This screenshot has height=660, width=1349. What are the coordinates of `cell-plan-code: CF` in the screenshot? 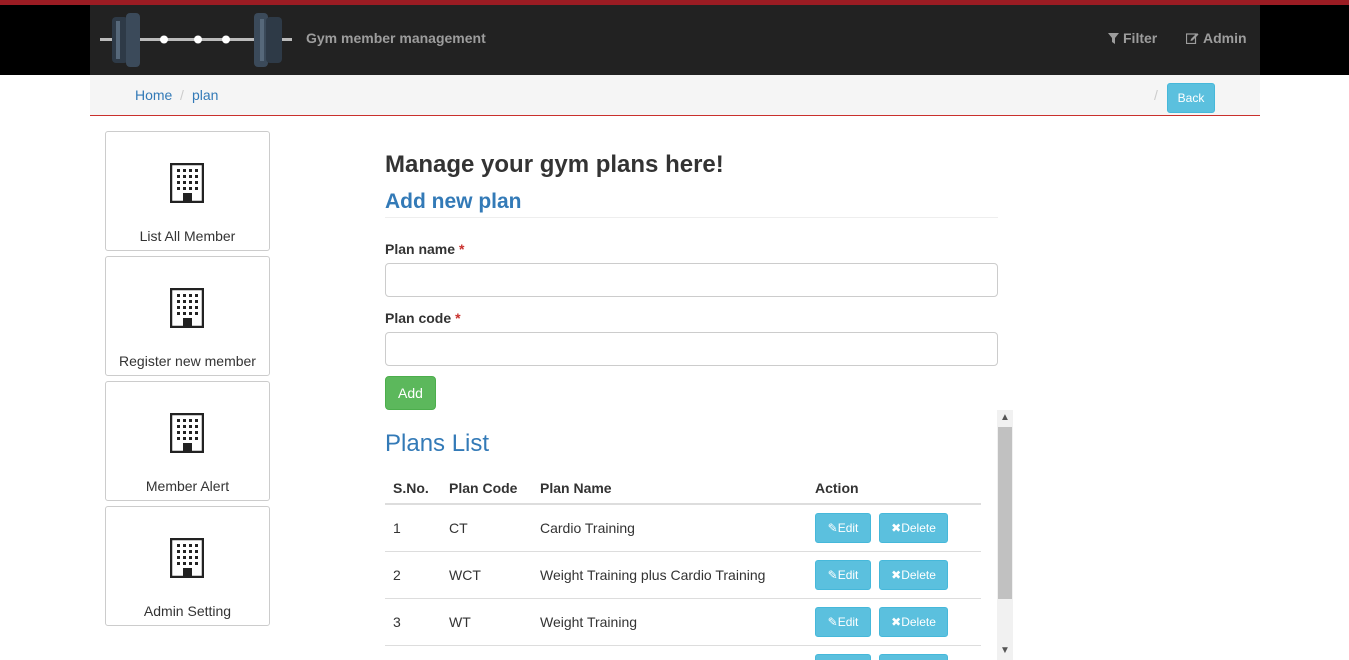 It's located at (486, 652).